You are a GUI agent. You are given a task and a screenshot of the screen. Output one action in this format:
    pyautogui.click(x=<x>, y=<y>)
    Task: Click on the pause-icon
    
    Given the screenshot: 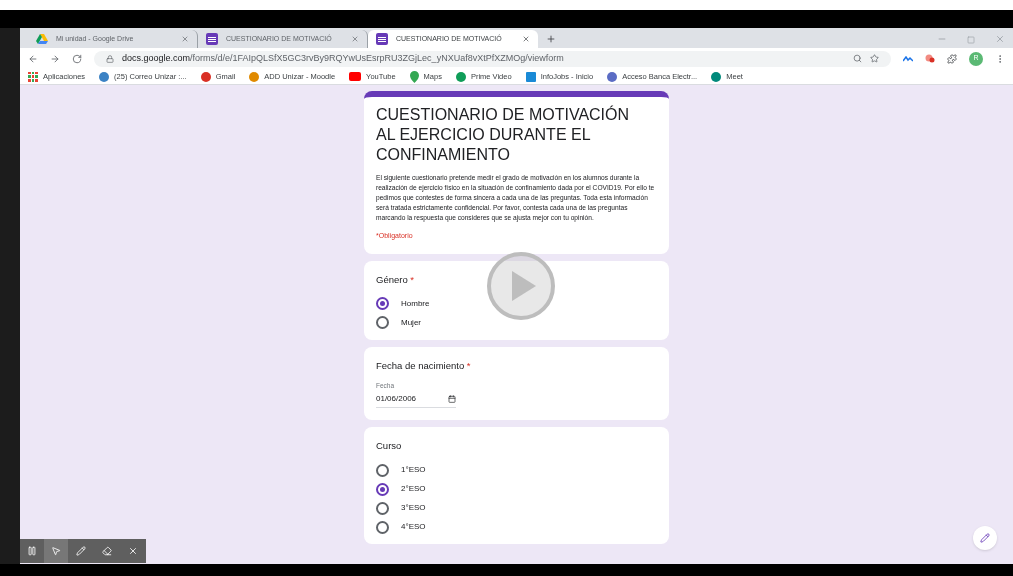 What is the action you would take?
    pyautogui.click(x=32, y=551)
    